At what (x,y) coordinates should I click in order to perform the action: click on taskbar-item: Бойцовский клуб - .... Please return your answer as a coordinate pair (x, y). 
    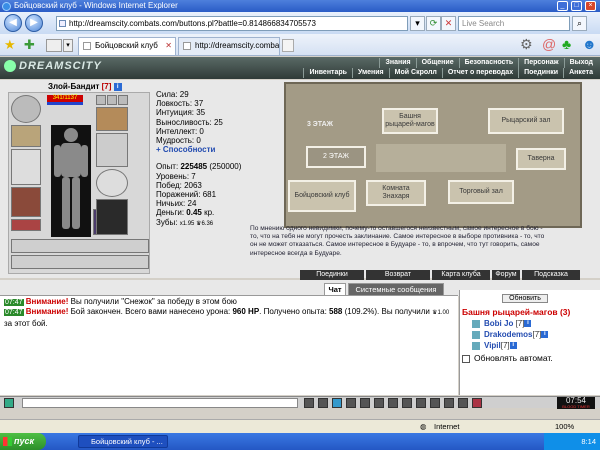
    Looking at the image, I should click on (123, 441).